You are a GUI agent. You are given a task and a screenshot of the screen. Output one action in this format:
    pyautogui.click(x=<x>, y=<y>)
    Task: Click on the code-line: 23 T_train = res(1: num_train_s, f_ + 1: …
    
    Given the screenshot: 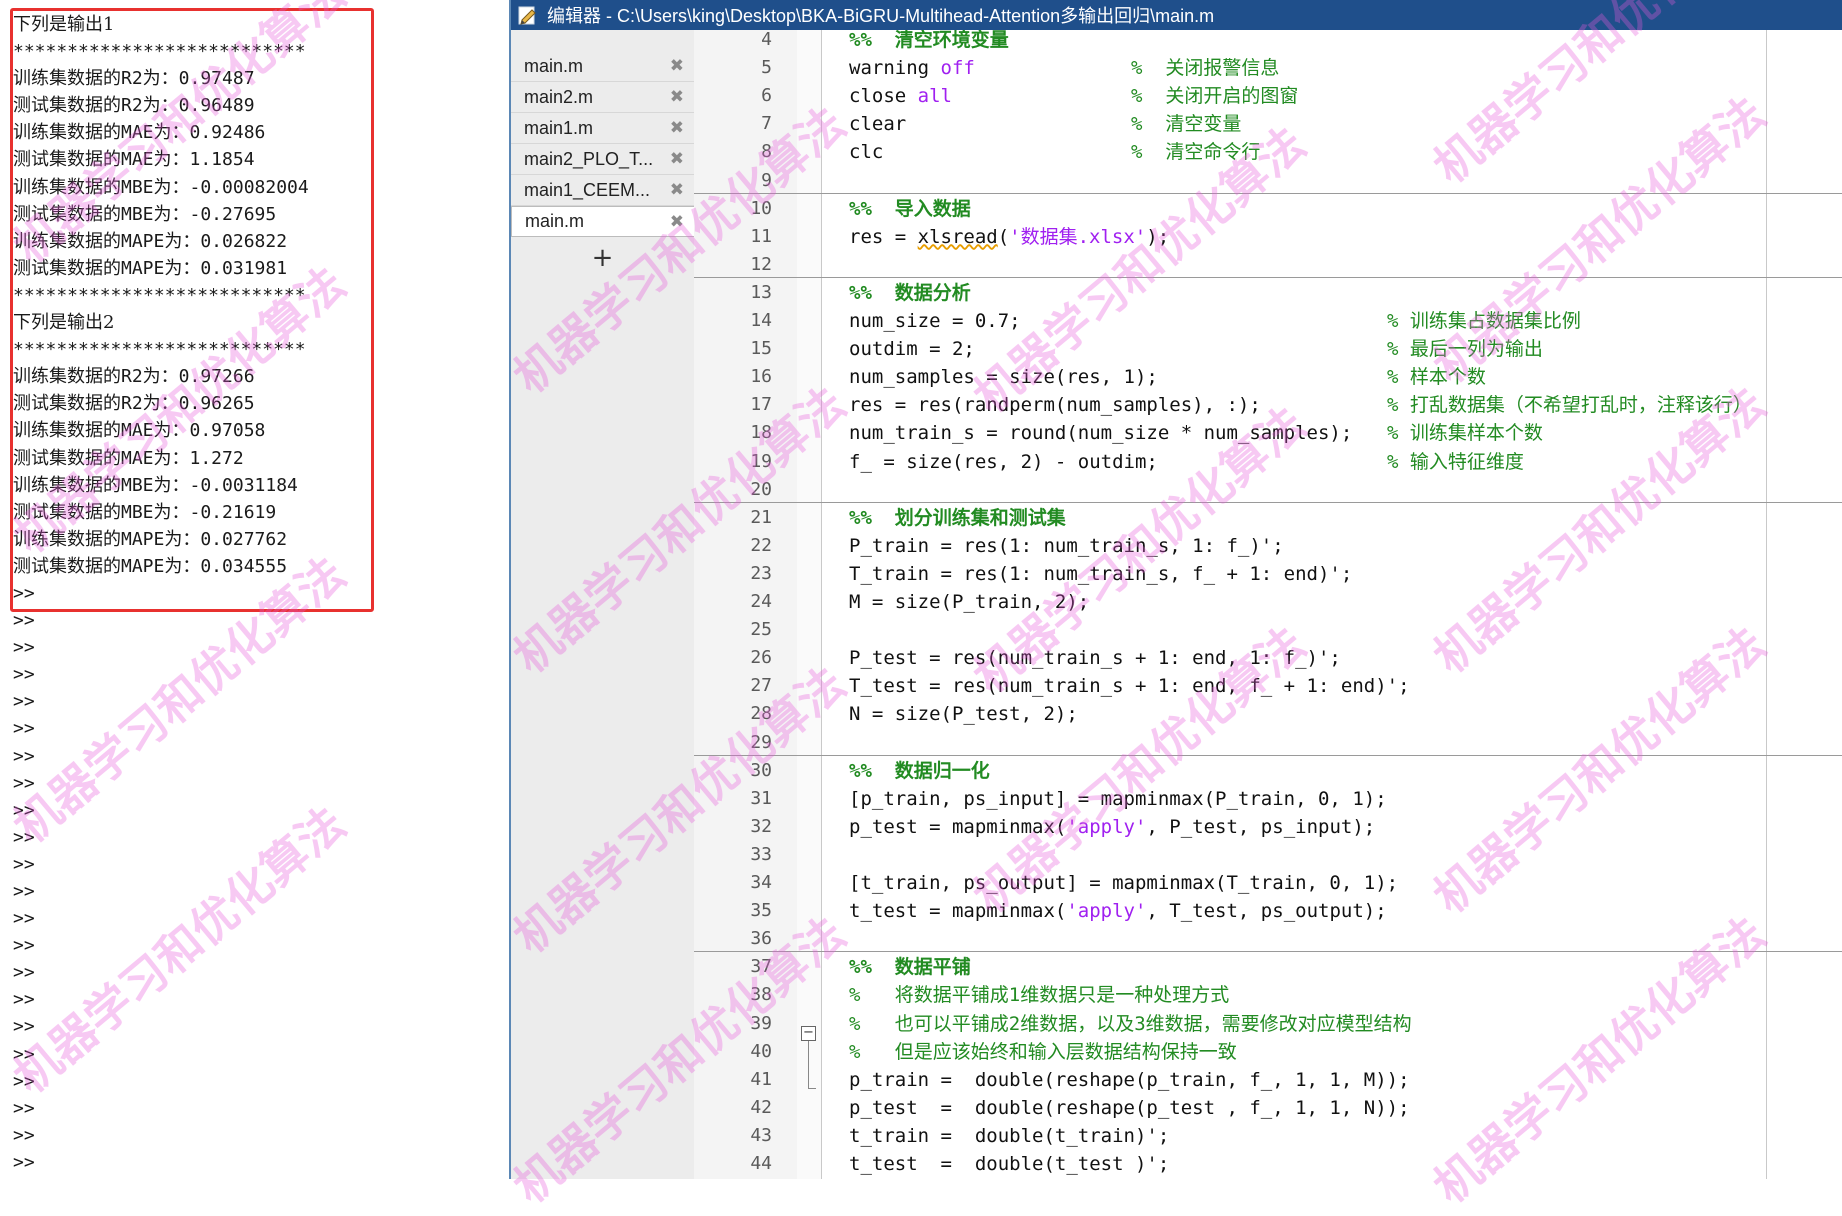 What is the action you would take?
    pyautogui.click(x=1268, y=574)
    